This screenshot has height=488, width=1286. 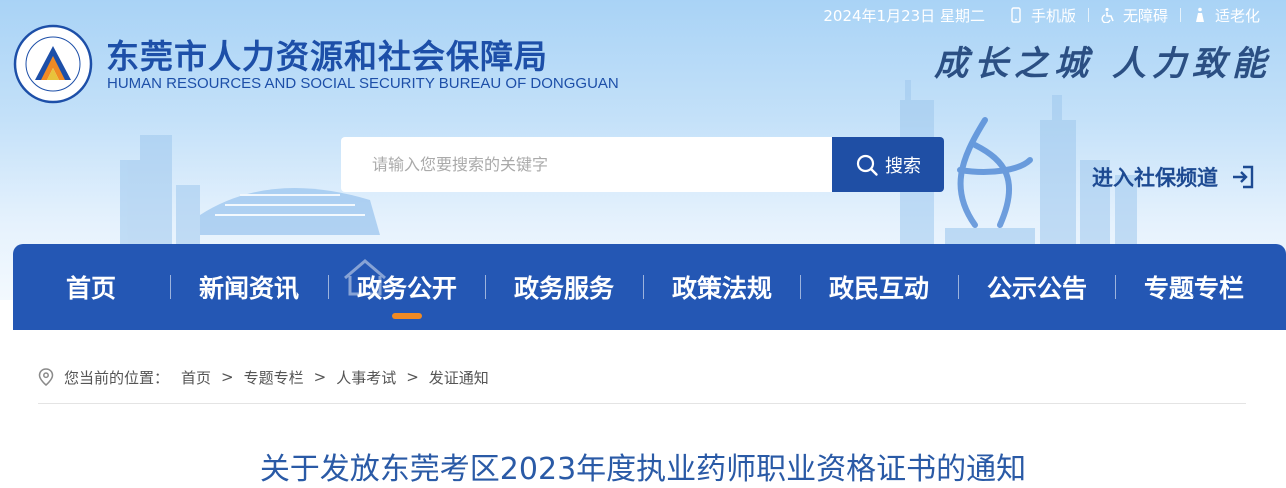 I want to click on elderly-mode-link: 适老化, so click(x=1226, y=15).